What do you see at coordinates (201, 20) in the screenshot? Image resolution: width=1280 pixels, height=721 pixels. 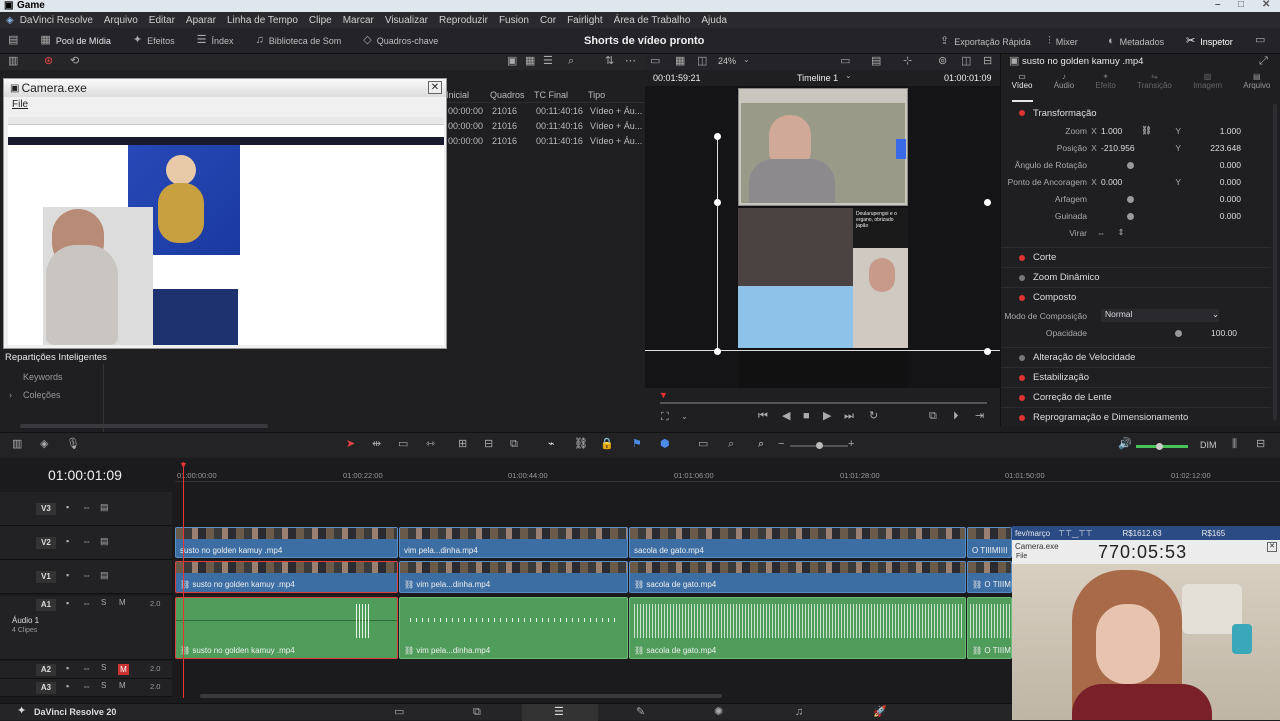 I see `menu-trim: Aparar` at bounding box center [201, 20].